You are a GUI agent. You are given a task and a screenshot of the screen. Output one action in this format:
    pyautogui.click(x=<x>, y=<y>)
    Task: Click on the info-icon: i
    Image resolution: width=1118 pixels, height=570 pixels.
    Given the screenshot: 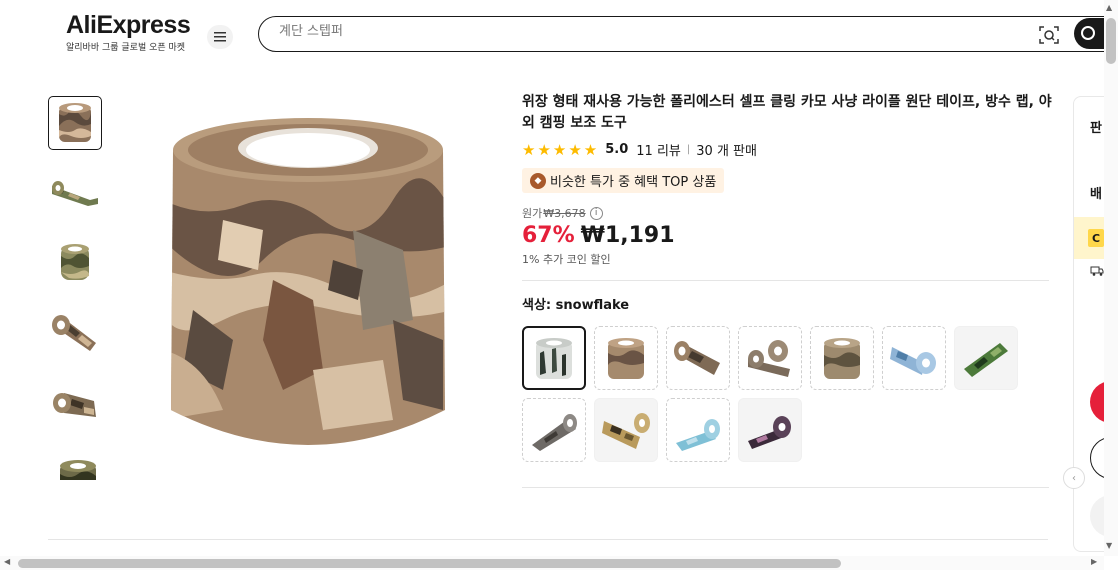 What is the action you would take?
    pyautogui.click(x=596, y=213)
    